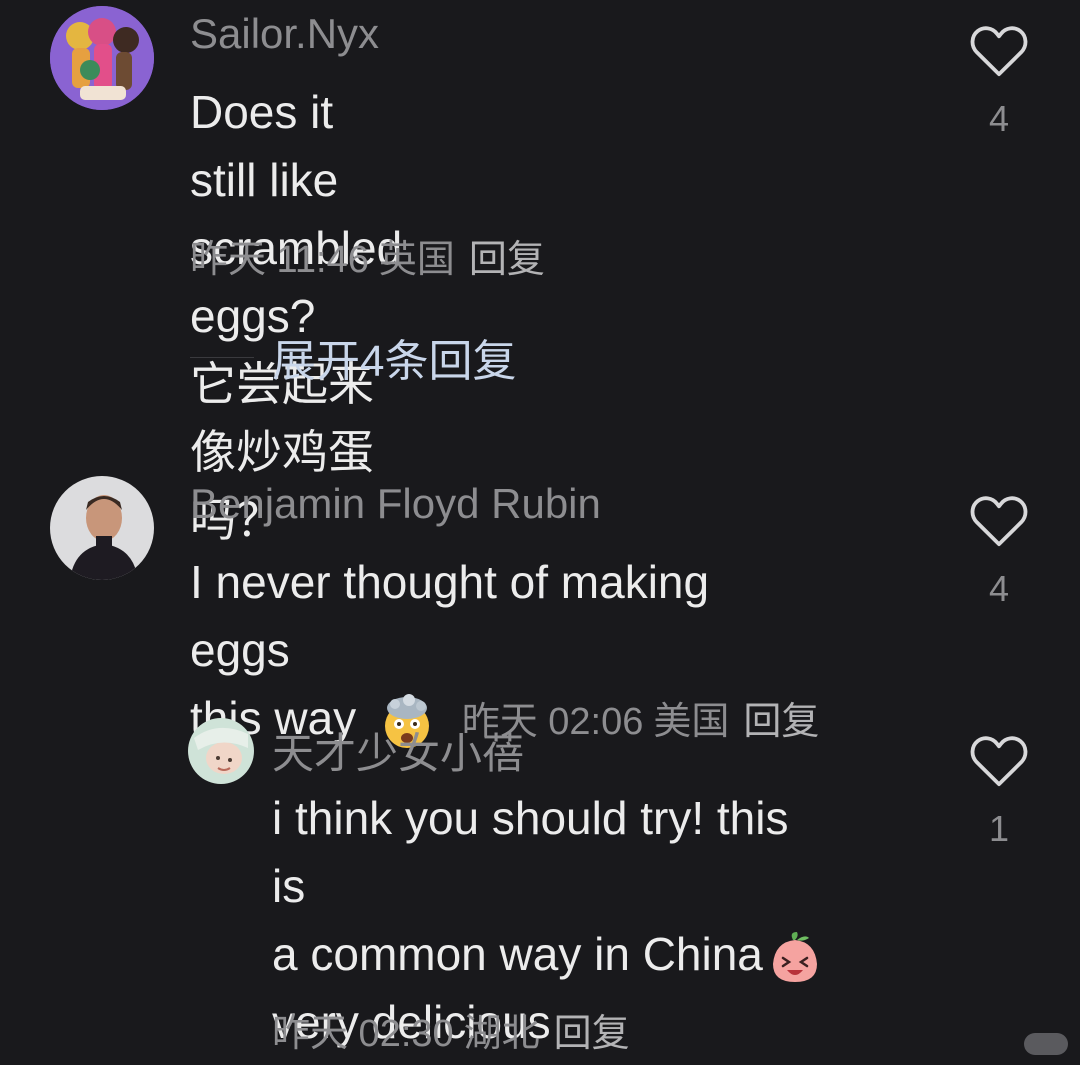 The image size is (1080, 1065). I want to click on like-button: 1, so click(999, 791).